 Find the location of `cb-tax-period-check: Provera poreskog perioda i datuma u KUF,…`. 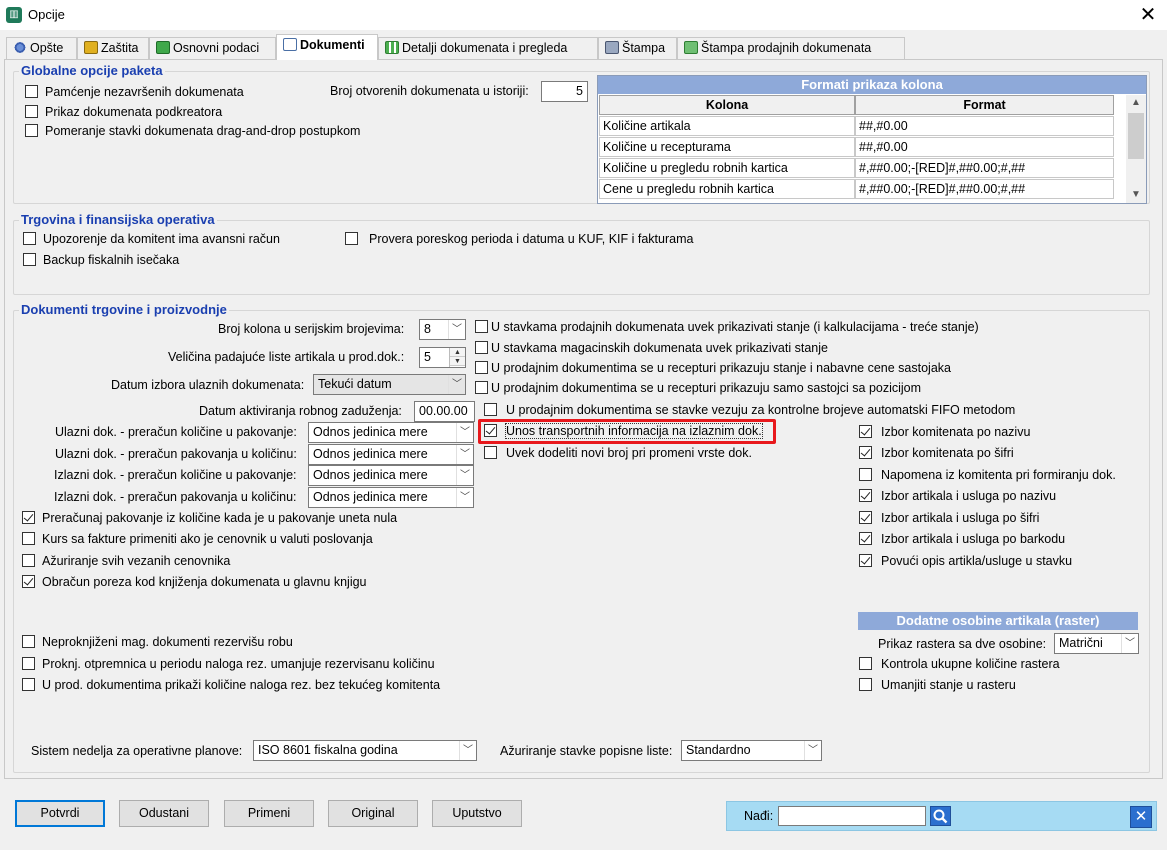

cb-tax-period-check: Provera poreskog perioda i datuma u KUF,… is located at coordinates (519, 239).